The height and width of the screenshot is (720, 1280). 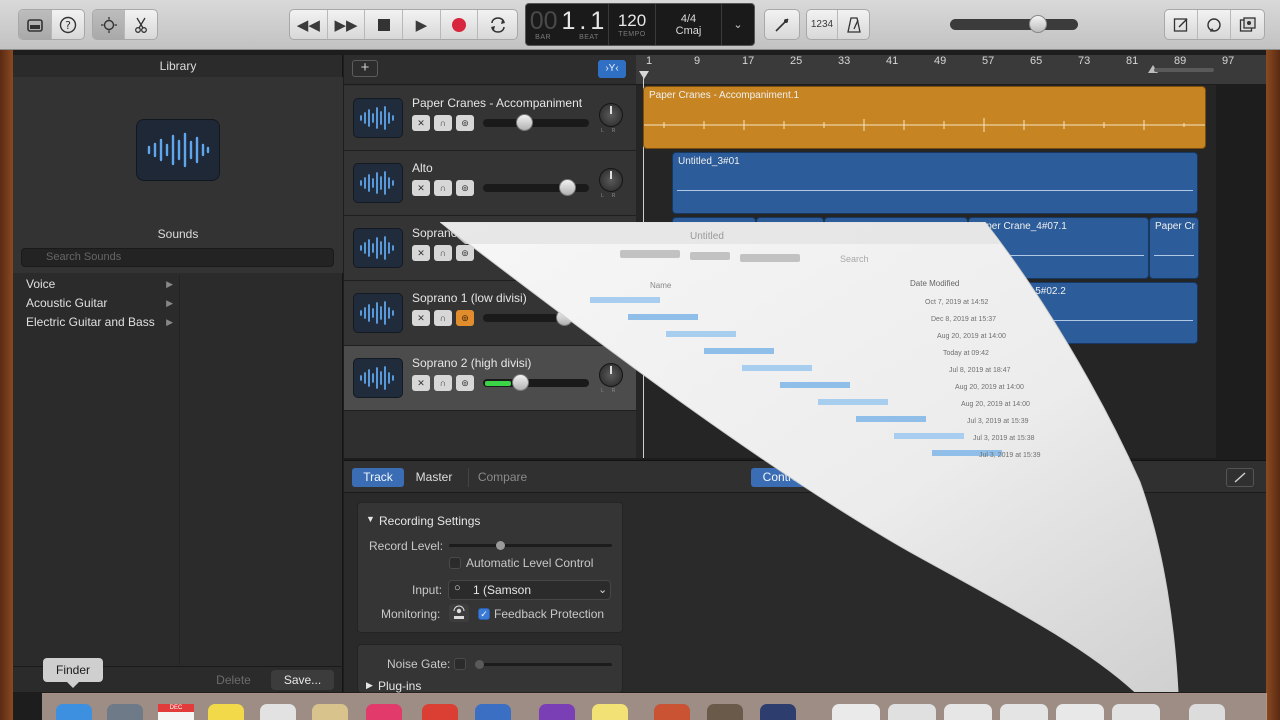 What do you see at coordinates (365, 68) in the screenshot?
I see `add-track-button: +` at bounding box center [365, 68].